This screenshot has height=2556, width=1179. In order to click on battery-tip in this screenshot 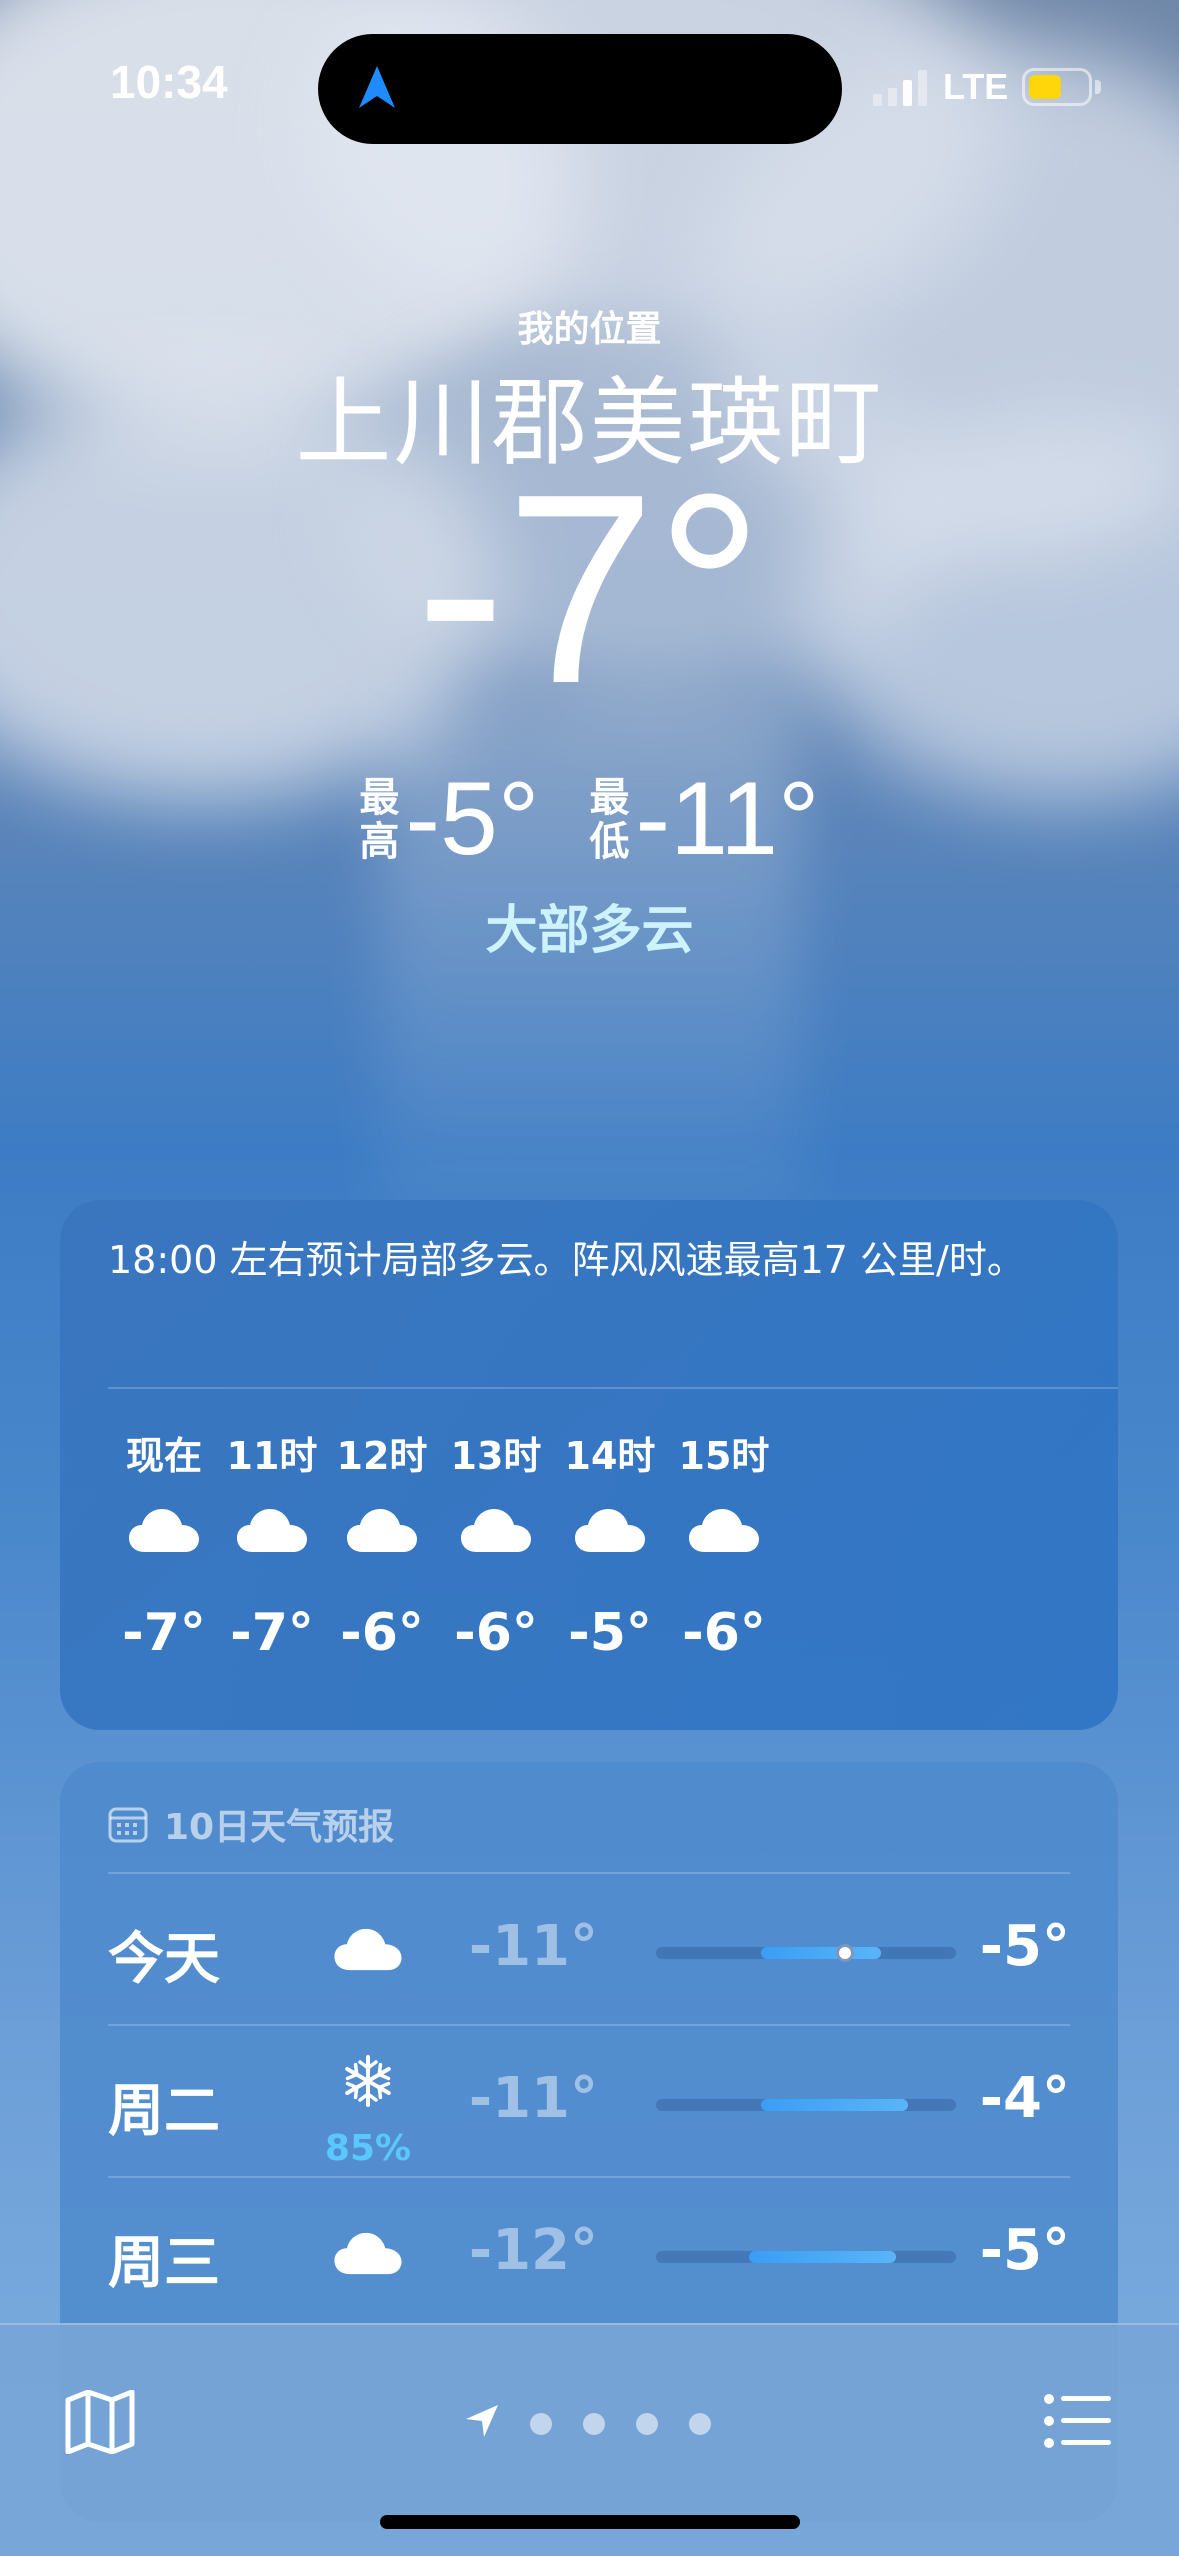, I will do `click(1098, 87)`.